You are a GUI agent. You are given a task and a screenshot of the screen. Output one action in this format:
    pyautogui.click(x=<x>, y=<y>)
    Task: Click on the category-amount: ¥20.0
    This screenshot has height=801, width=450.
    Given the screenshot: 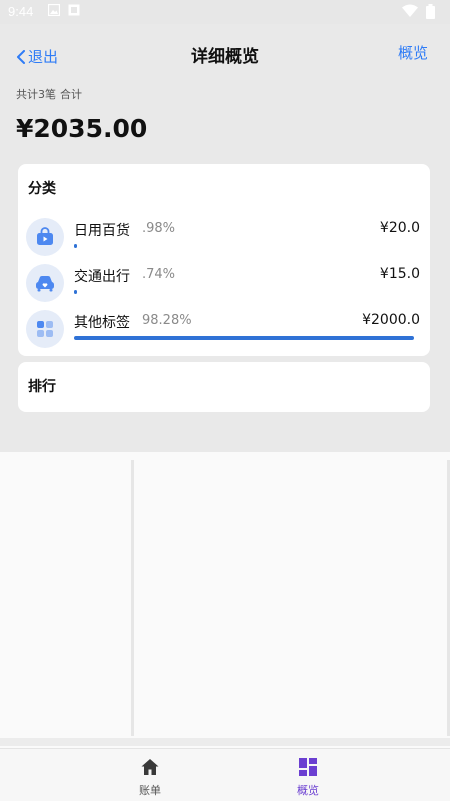 What is the action you would take?
    pyautogui.click(x=399, y=228)
    